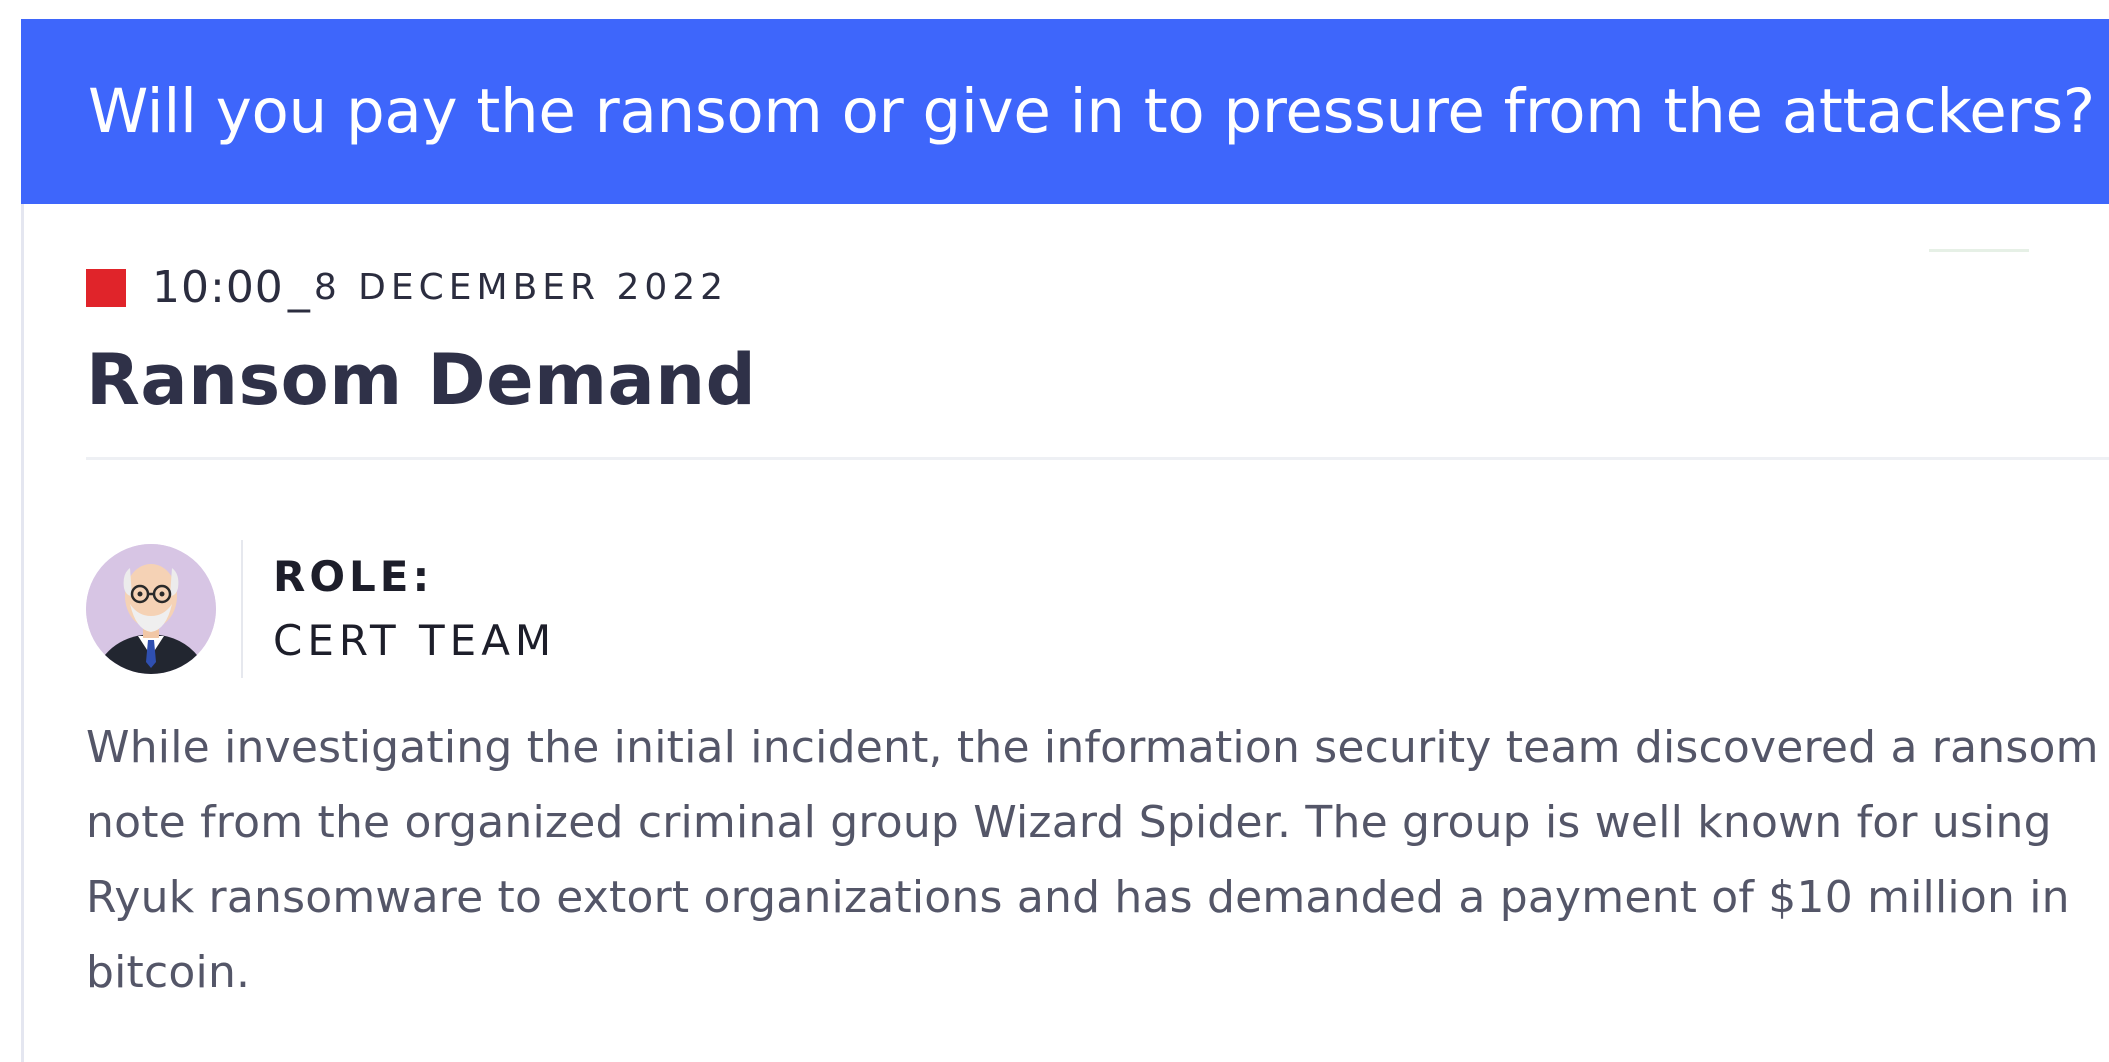 This screenshot has height=1062, width=2109. What do you see at coordinates (353, 576) in the screenshot?
I see `role-label: ROLE:` at bounding box center [353, 576].